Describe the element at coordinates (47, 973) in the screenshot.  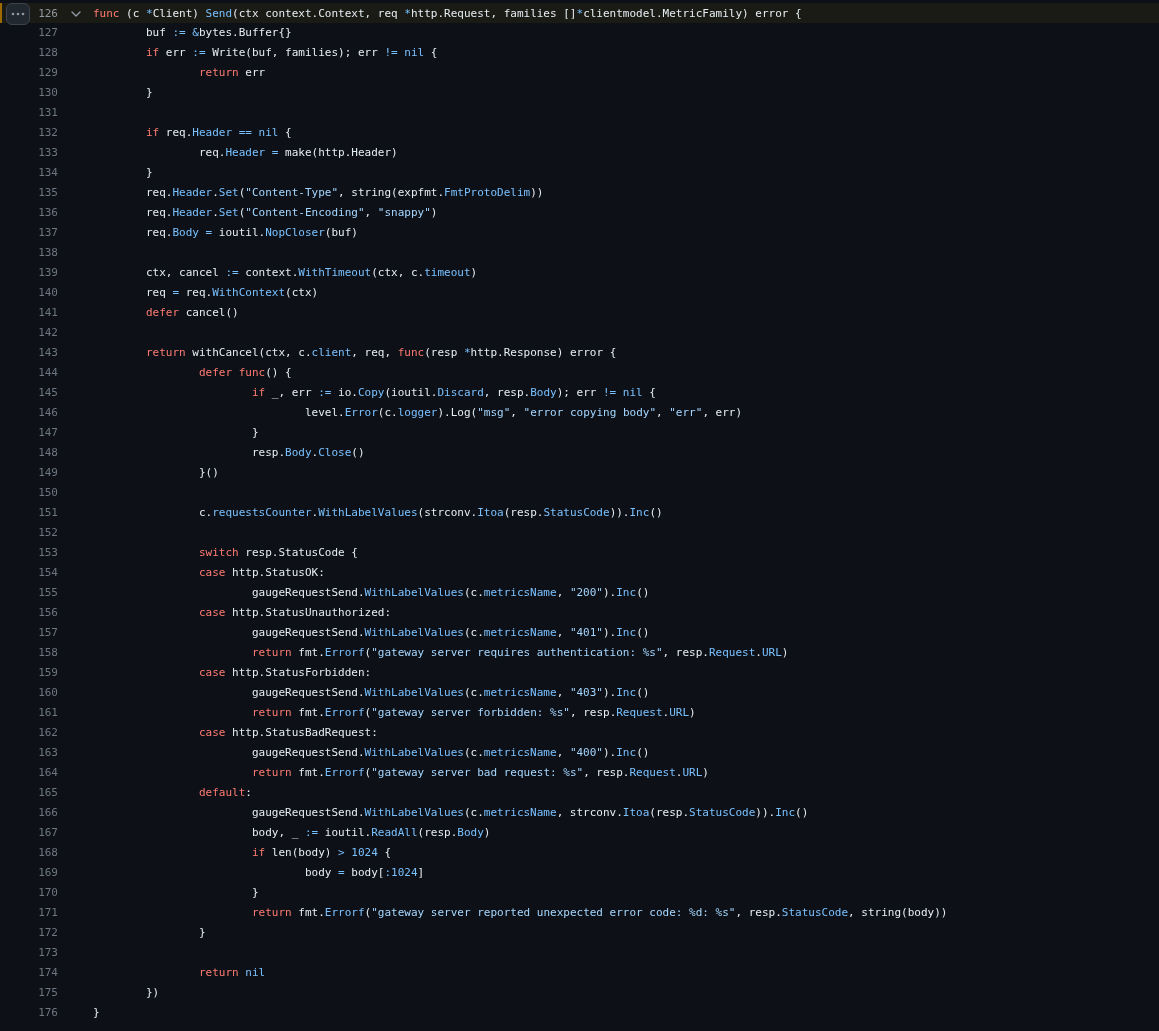
I see `line-number: 174` at that location.